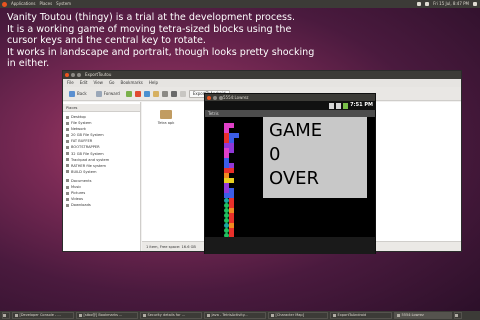  I want to click on trash-button, so click(458, 315).